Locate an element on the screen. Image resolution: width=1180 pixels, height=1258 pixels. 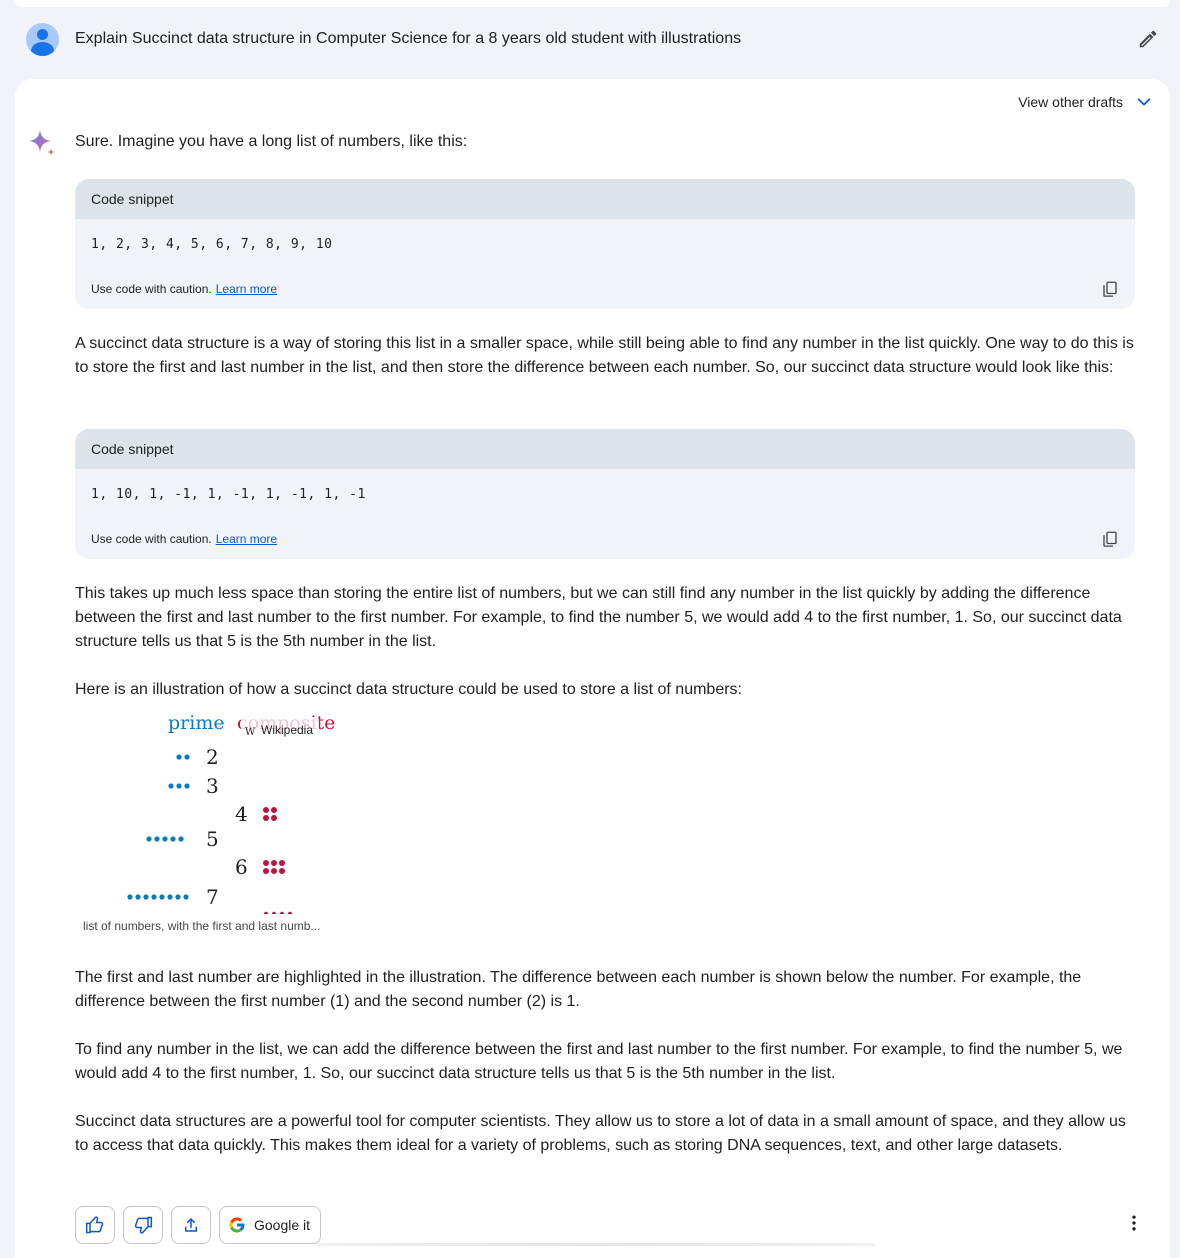
thumbs-down-icon is located at coordinates (143, 1225).